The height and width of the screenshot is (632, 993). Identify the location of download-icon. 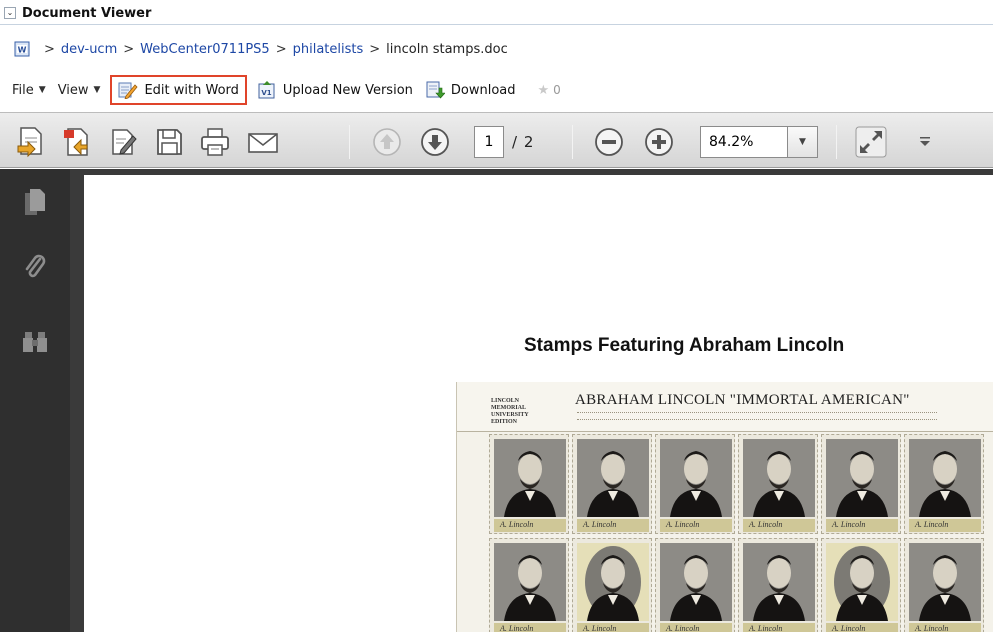
(435, 90).